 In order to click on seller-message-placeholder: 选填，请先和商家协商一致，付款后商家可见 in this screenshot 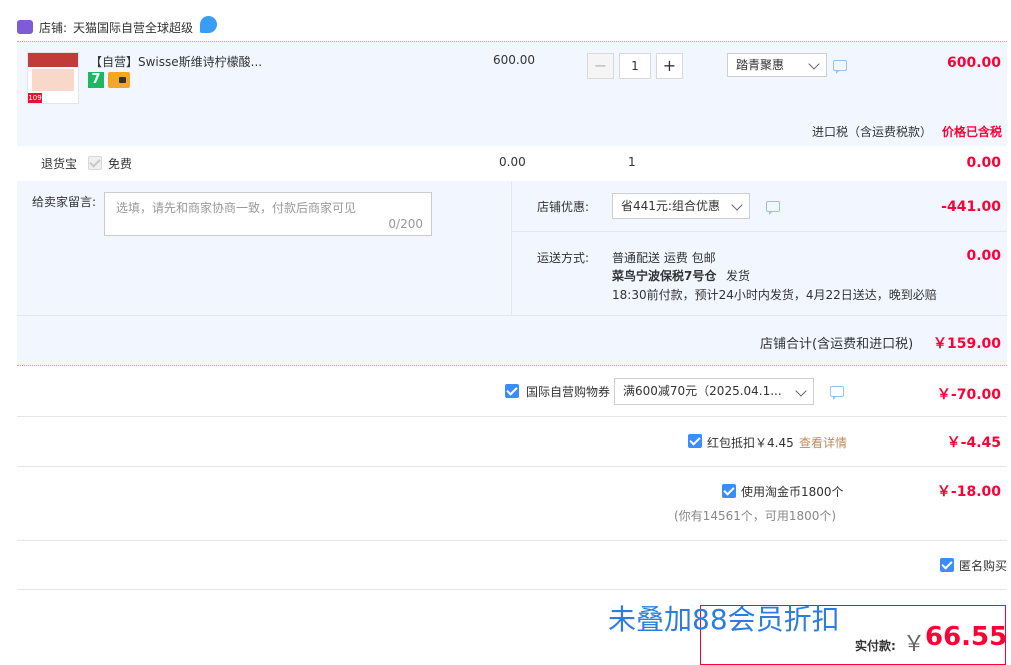, I will do `click(236, 208)`.